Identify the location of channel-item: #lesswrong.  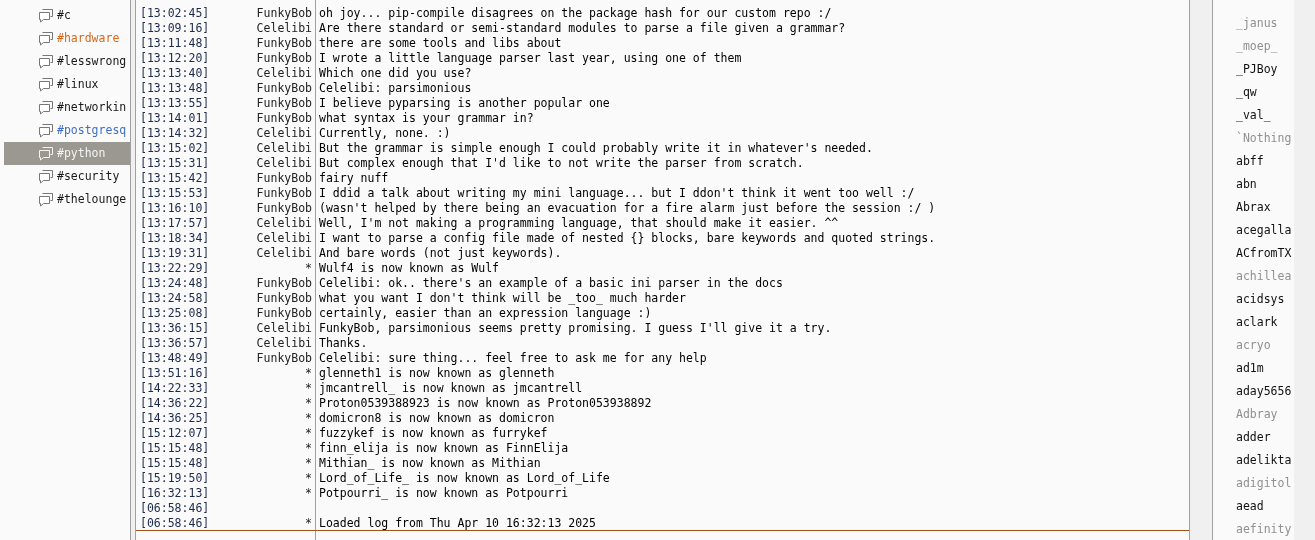
(67, 61).